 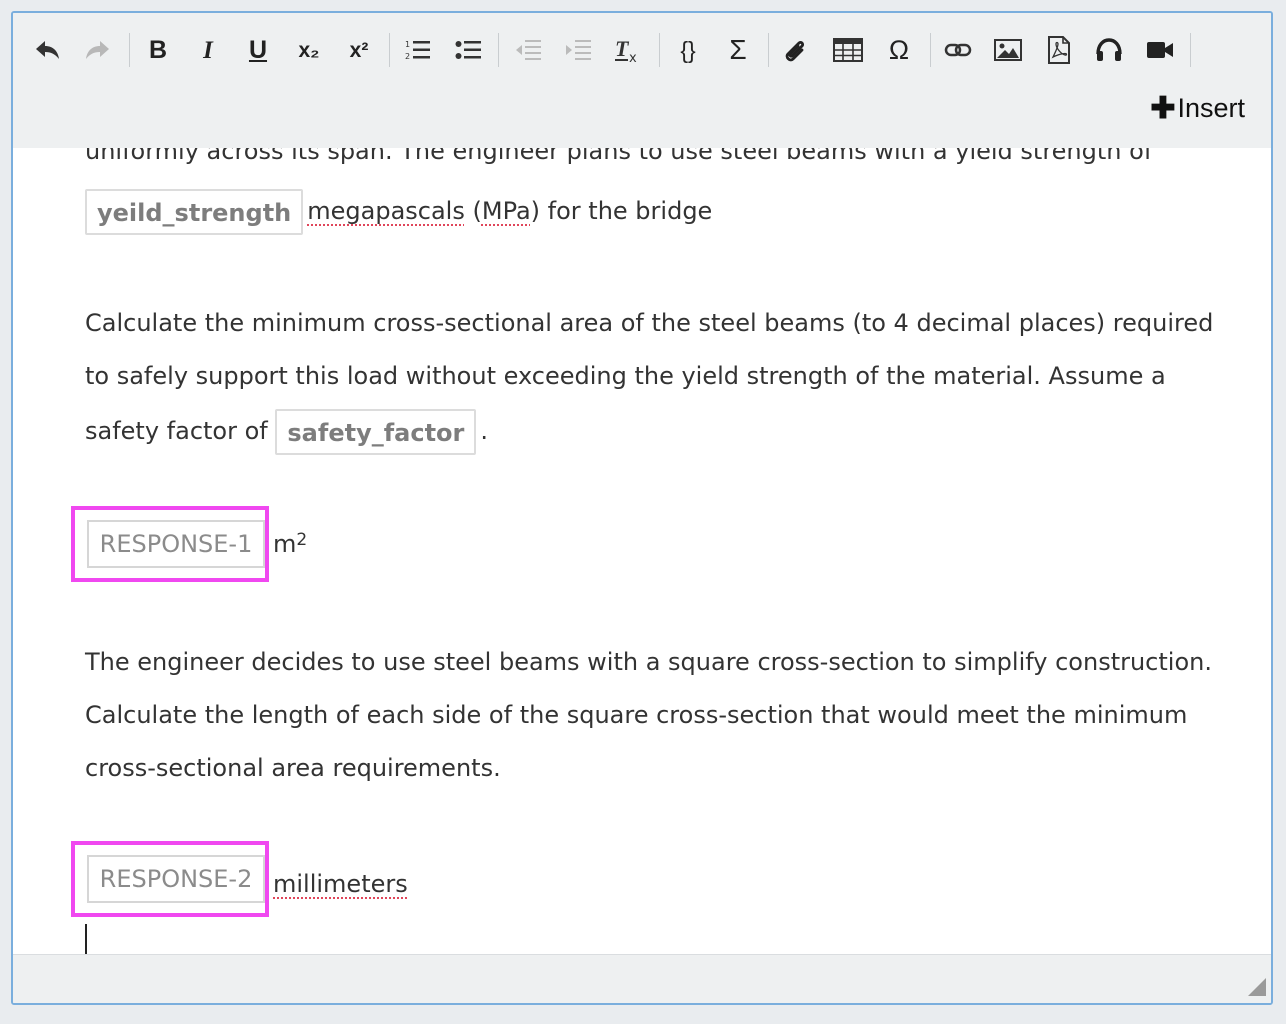 I want to click on braces-icon: {}, so click(x=688, y=49).